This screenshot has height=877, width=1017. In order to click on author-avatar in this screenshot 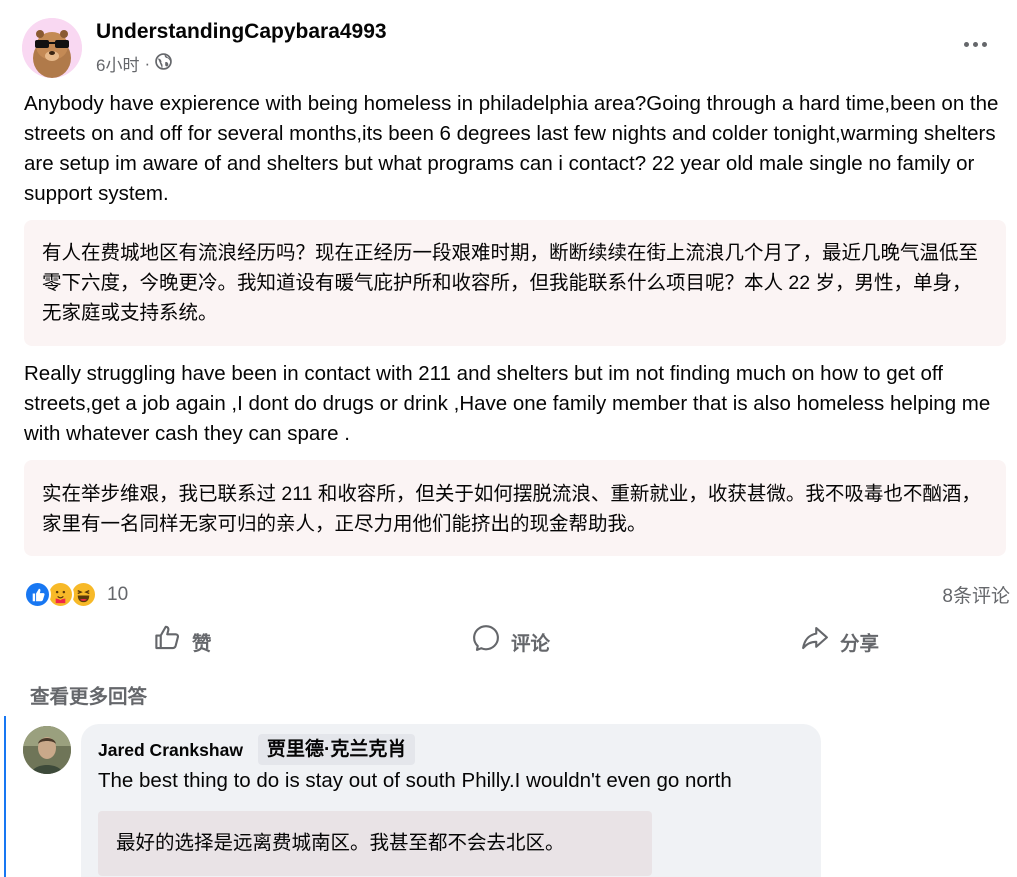, I will do `click(52, 48)`.